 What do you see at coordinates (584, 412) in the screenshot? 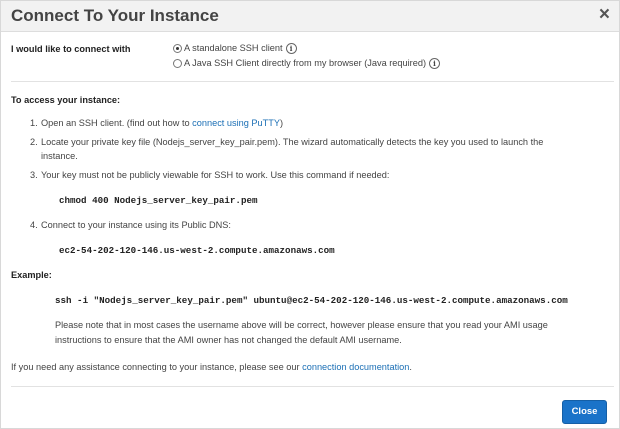
I see `close-button: Close` at bounding box center [584, 412].